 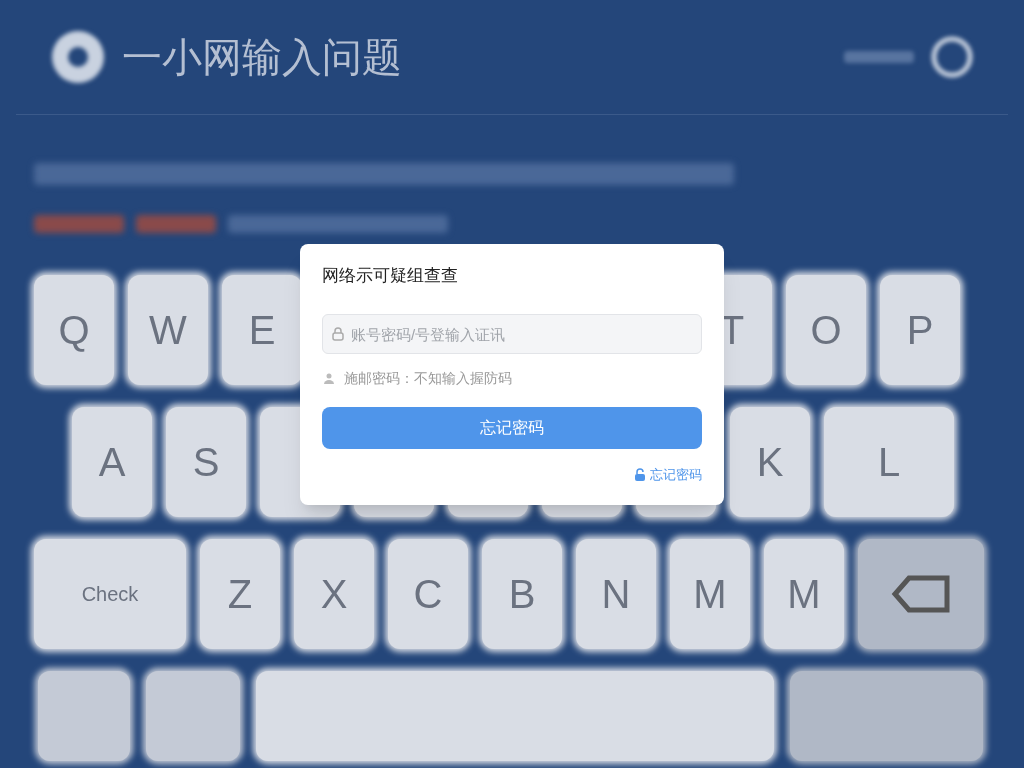 I want to click on keyboard-key: A, so click(x=112, y=462).